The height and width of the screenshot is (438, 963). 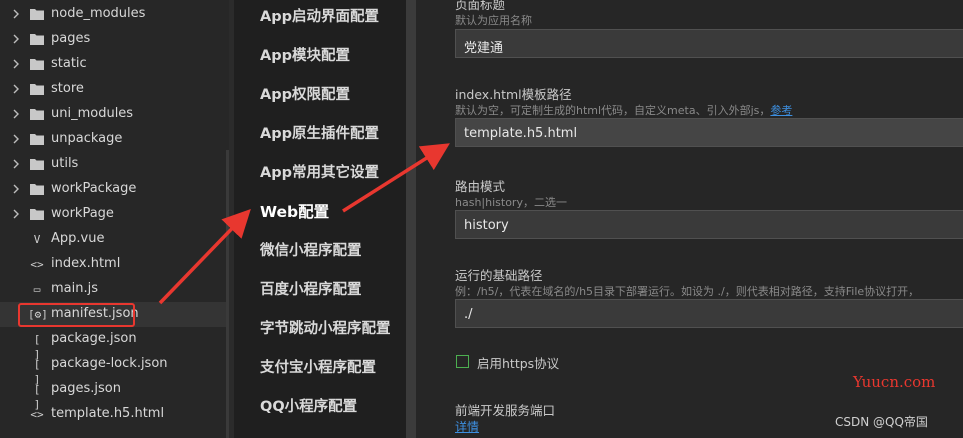 I want to click on tree-item-static: static, so click(x=114, y=64).